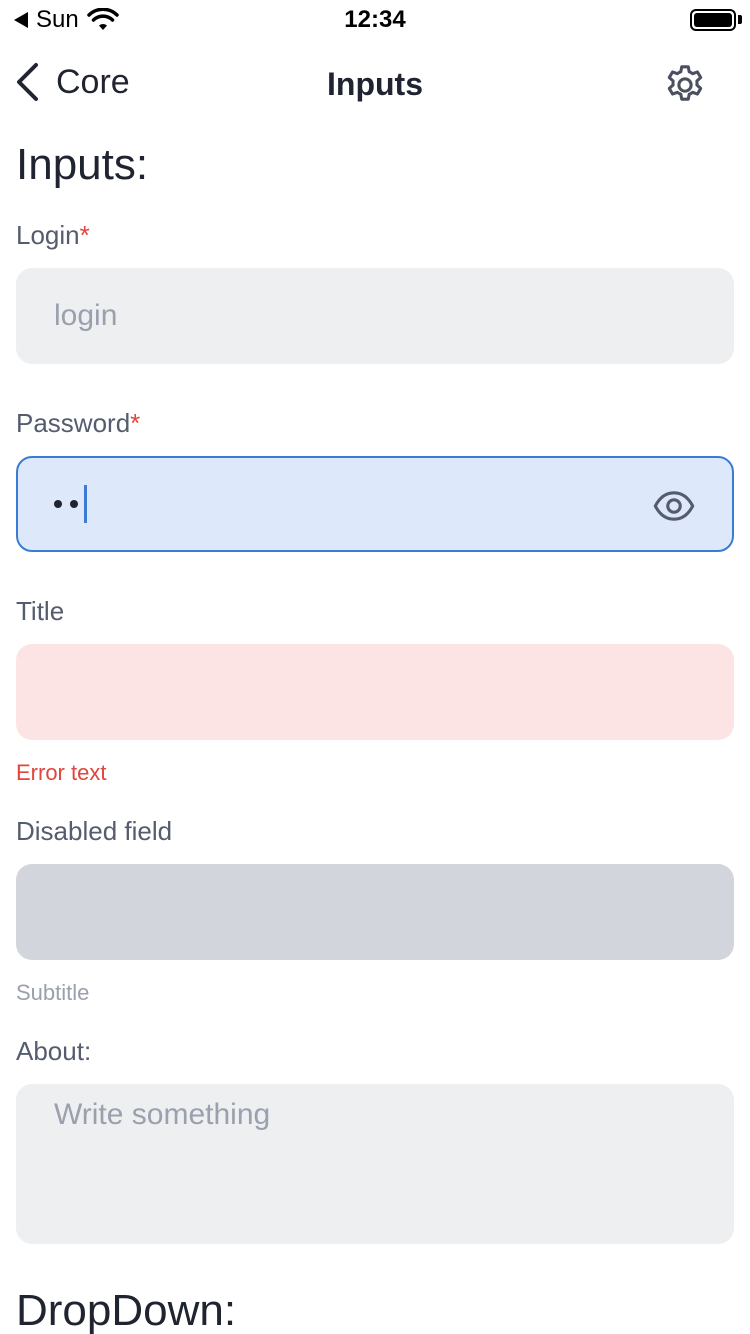 This screenshot has height=1334, width=750. What do you see at coordinates (375, 504) in the screenshot?
I see `password-input` at bounding box center [375, 504].